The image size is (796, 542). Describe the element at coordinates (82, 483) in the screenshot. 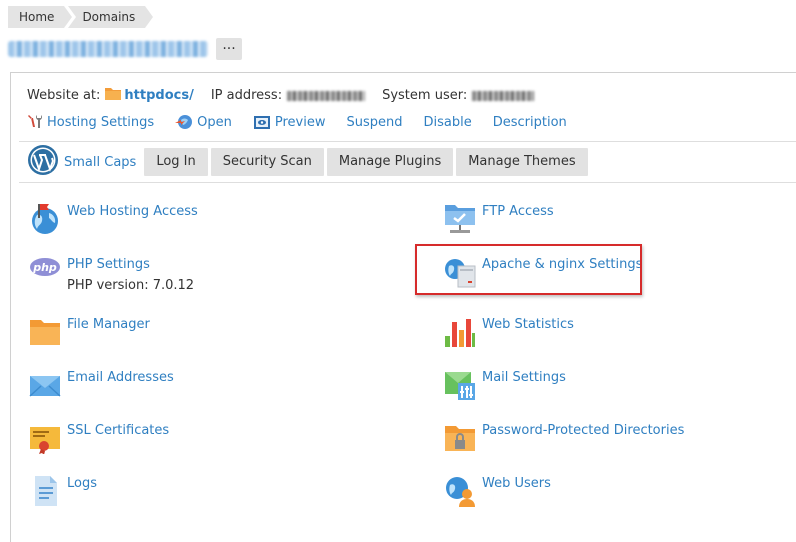

I see `logs-label: Logs` at that location.